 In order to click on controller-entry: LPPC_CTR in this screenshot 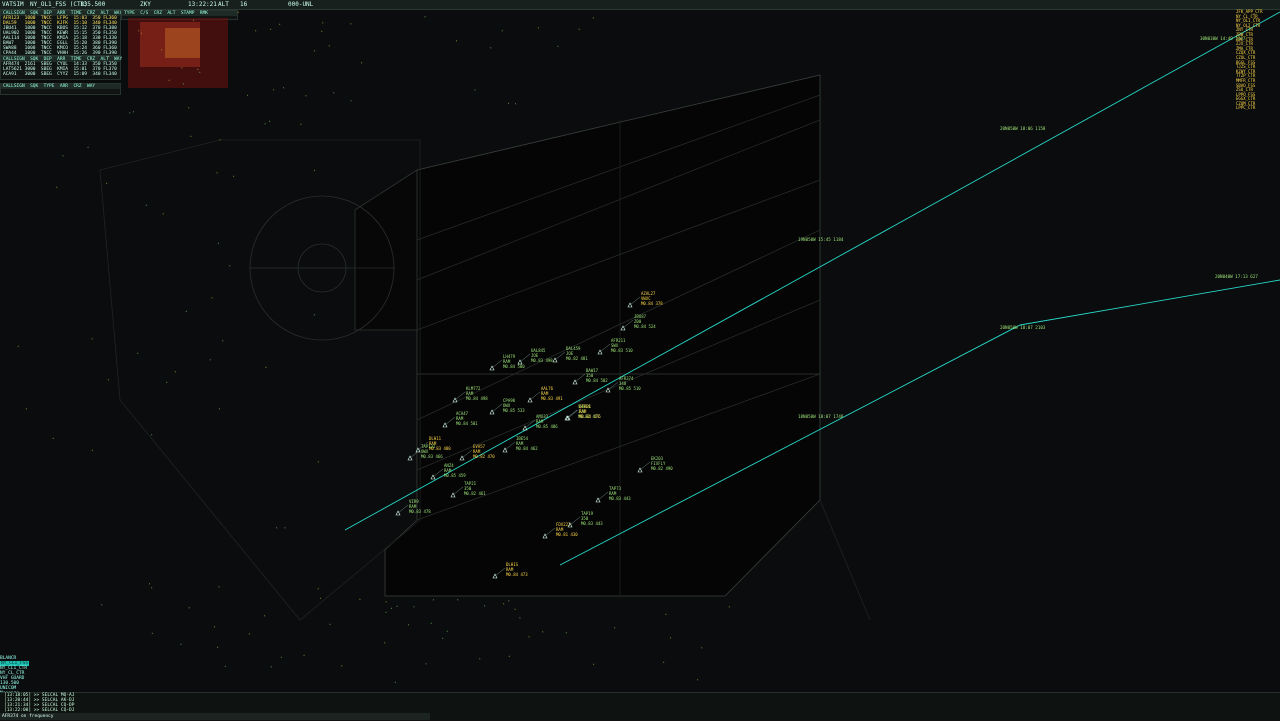, I will do `click(1258, 108)`.